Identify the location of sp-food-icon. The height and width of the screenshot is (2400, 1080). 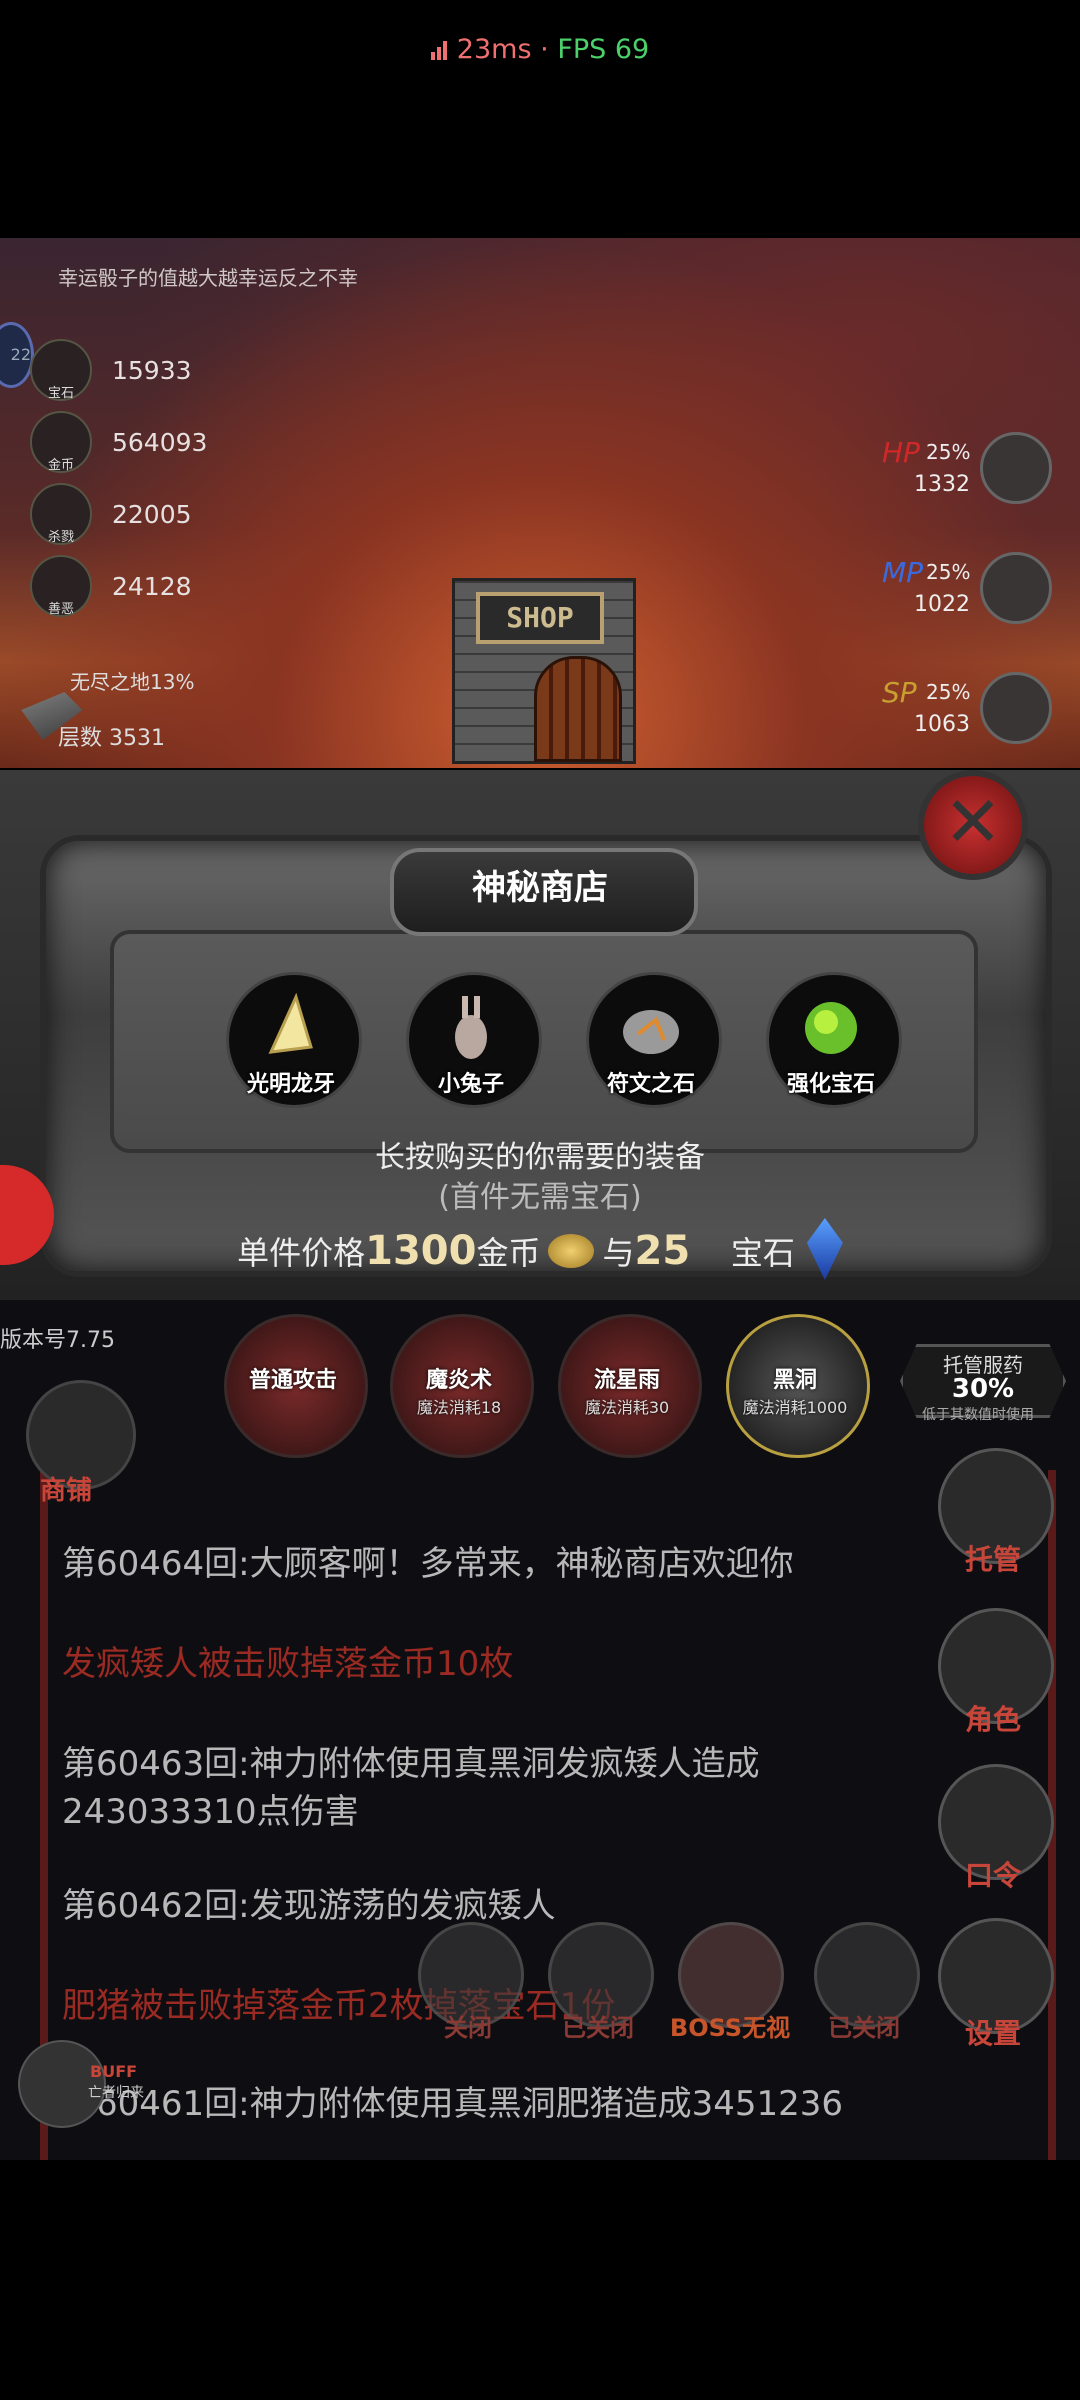
(1016, 708).